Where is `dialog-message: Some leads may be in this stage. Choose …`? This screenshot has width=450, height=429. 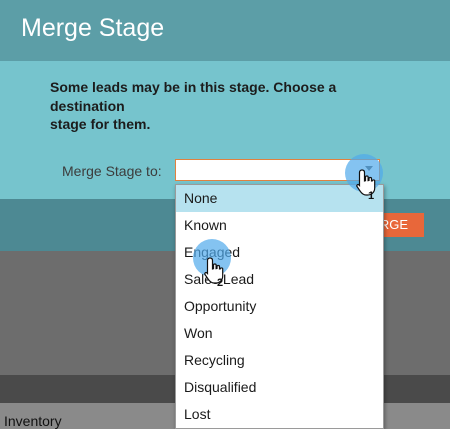
dialog-message: Some leads may be in this stage. Choose … is located at coordinates (215, 106).